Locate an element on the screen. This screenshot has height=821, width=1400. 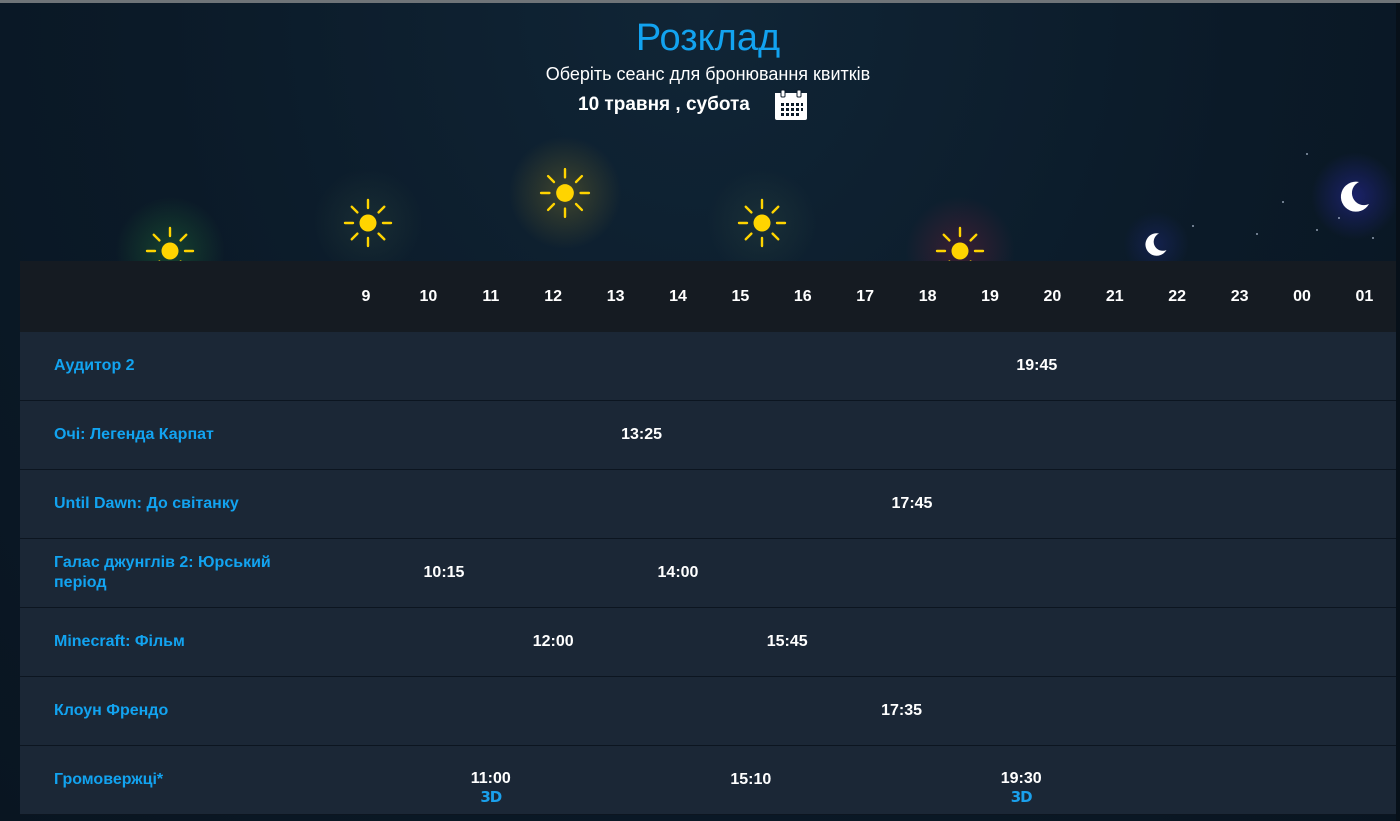
session-time: 12:00 is located at coordinates (553, 641).